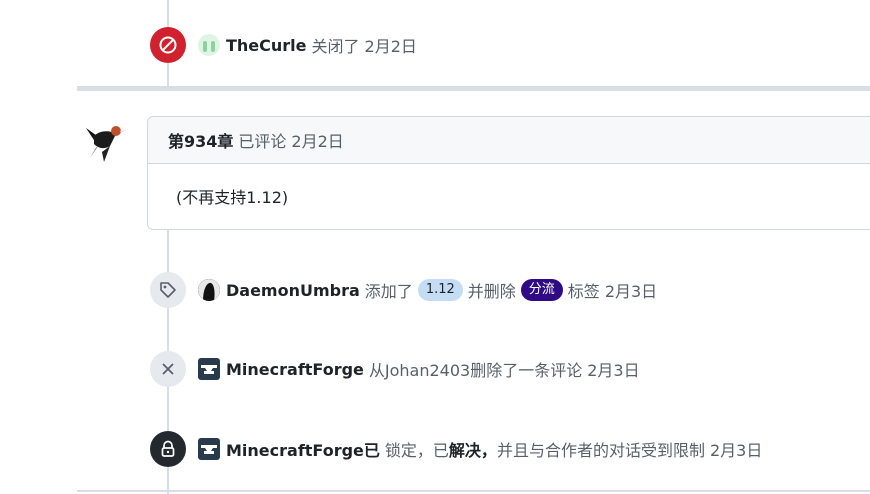 The image size is (870, 494). What do you see at coordinates (440, 290) in the screenshot?
I see `label-badge: 1.12` at bounding box center [440, 290].